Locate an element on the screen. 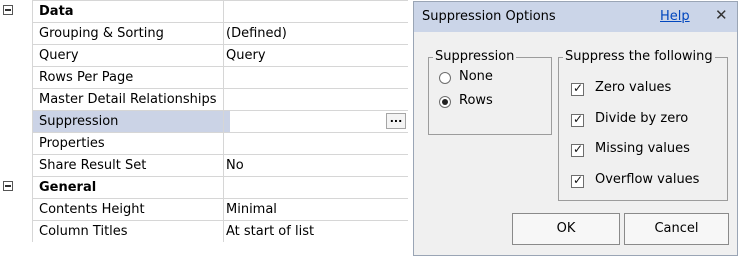  help-link: Help is located at coordinates (675, 16).